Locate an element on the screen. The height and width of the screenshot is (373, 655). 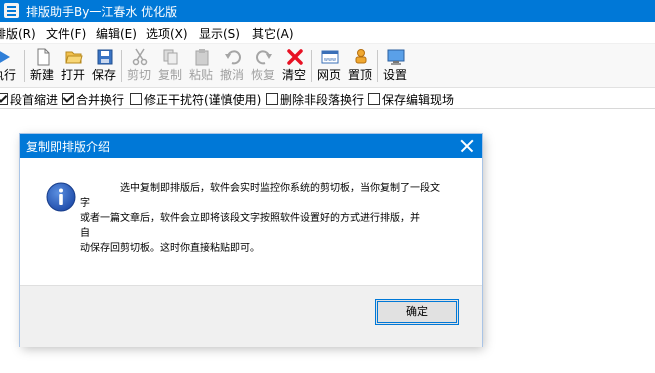
save-label: 保存 is located at coordinates (104, 75).